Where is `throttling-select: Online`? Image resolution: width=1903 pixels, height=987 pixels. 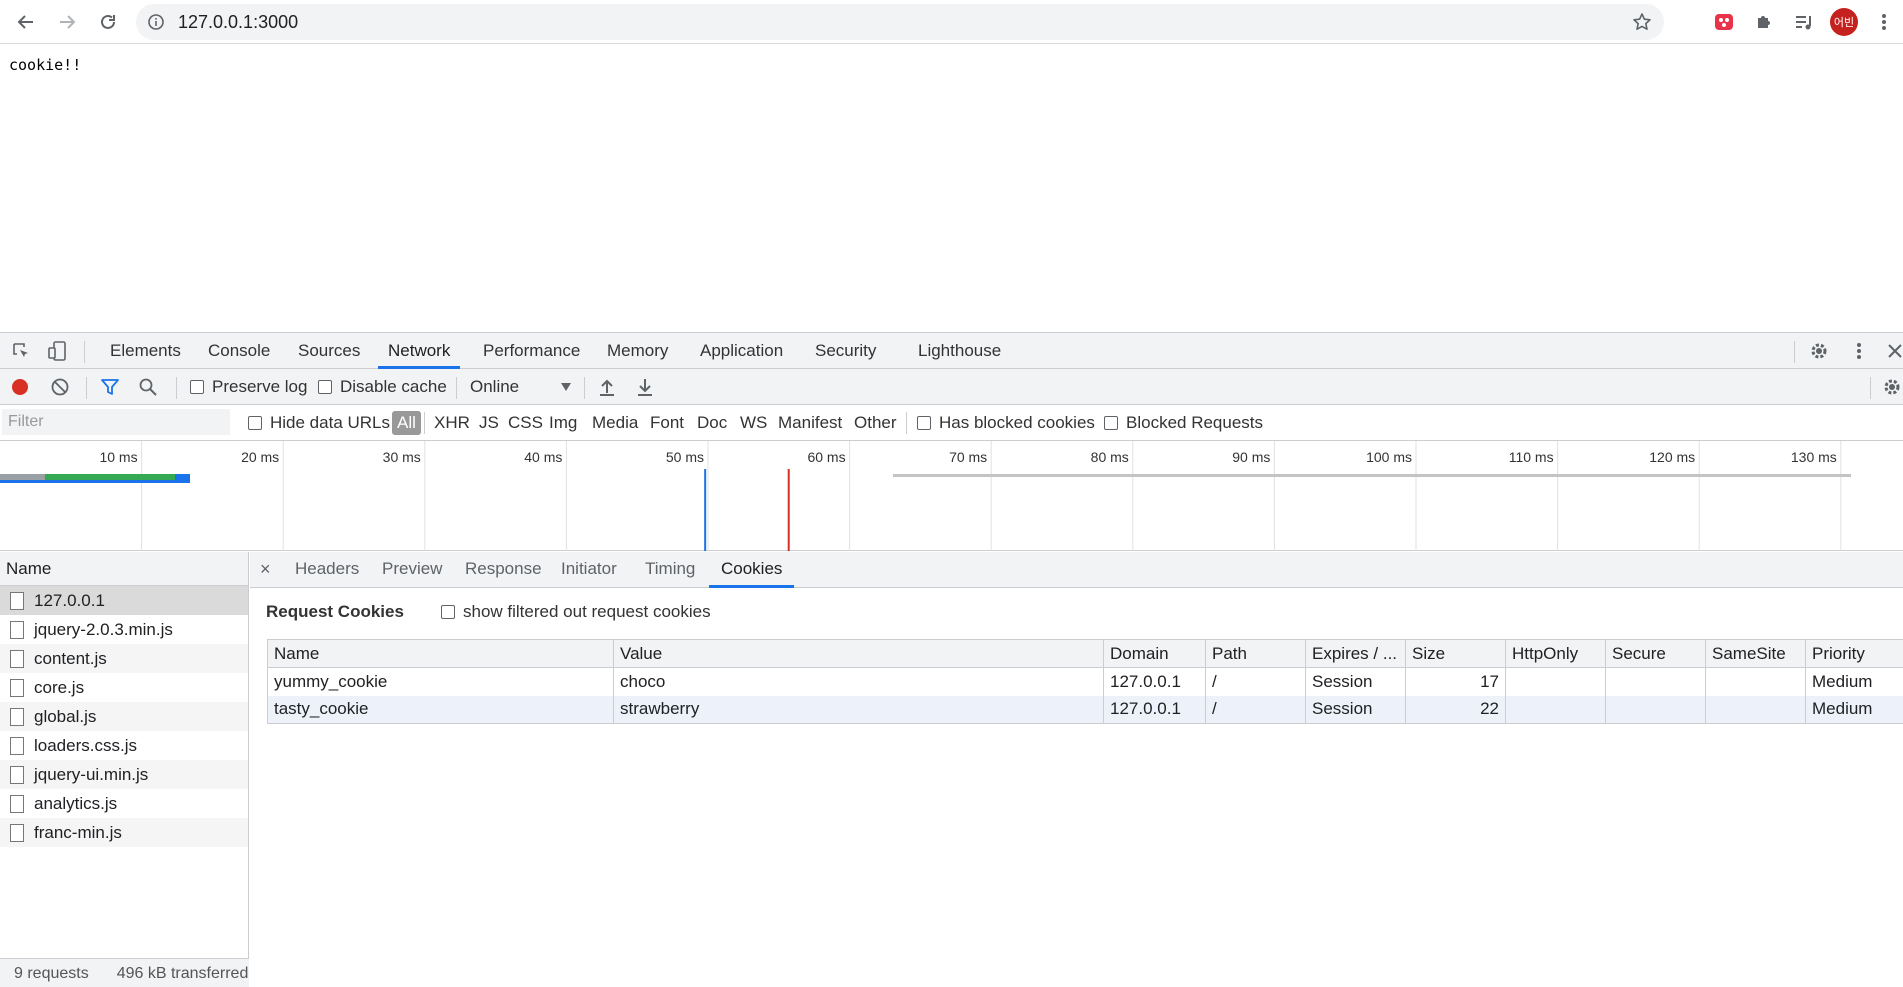 throttling-select: Online is located at coordinates (521, 387).